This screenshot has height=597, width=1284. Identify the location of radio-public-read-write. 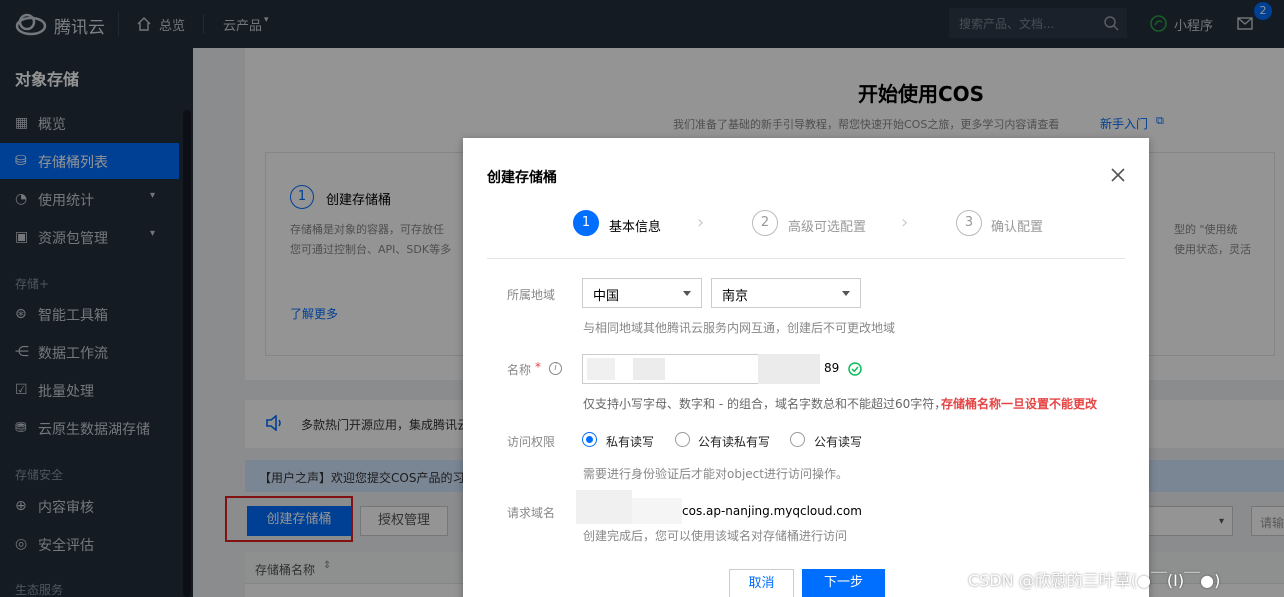
(797, 439).